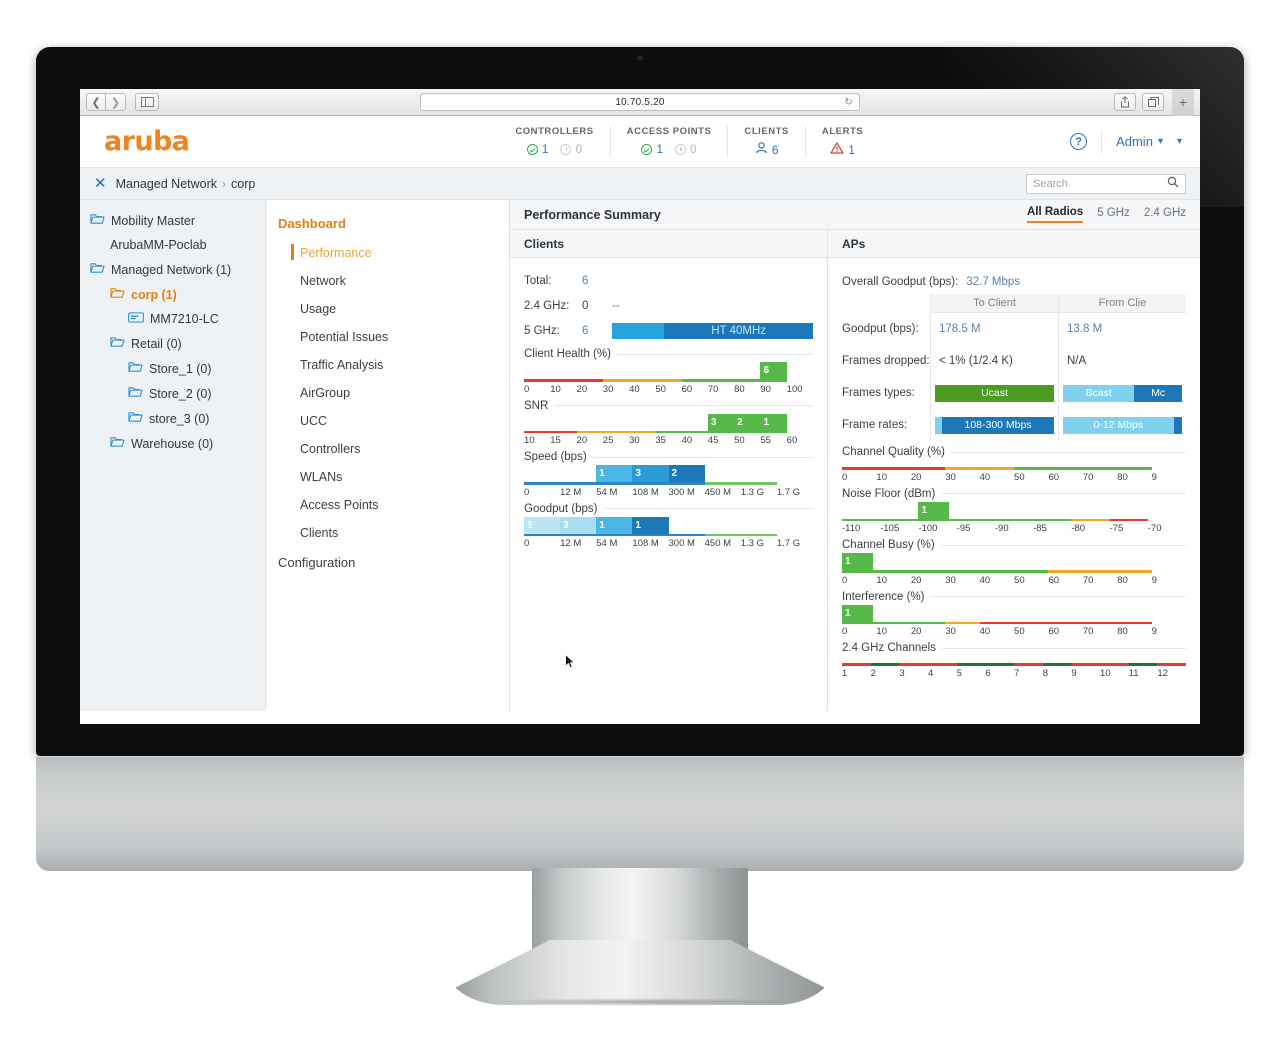 The image size is (1280, 1047). Describe the element at coordinates (172, 269) in the screenshot. I see `tree-item-managed-network-1: Managed Network (1)` at that location.